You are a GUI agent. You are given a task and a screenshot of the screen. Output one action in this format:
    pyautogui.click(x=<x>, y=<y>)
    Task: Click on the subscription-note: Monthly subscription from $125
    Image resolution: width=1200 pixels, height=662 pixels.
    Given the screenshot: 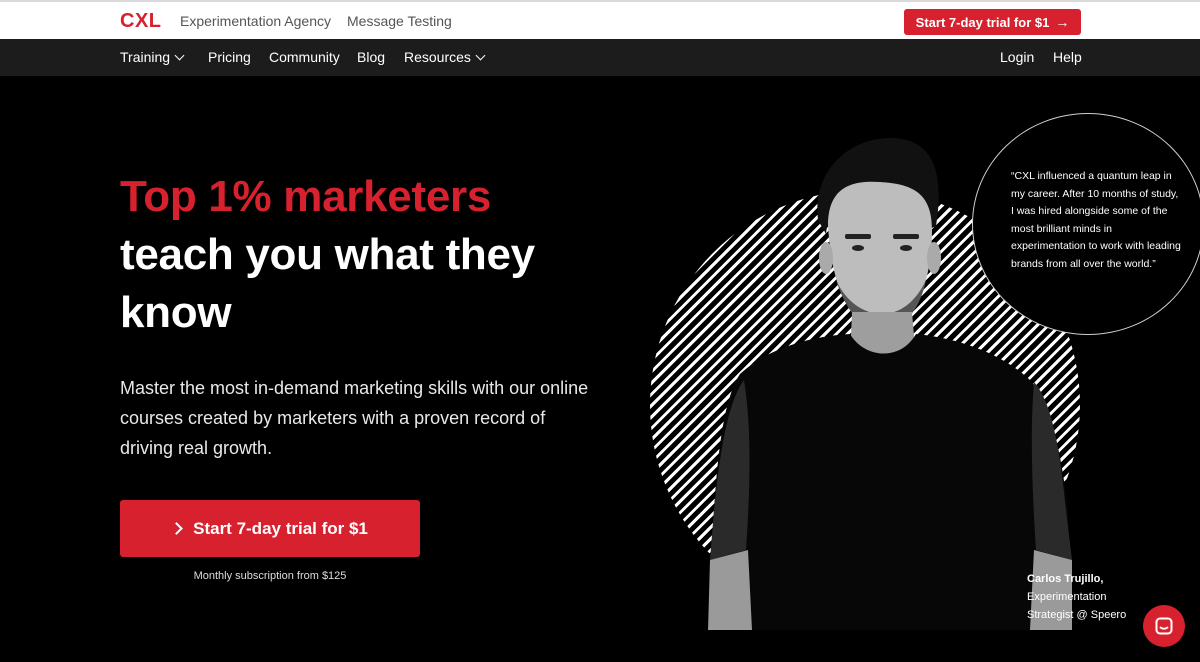 What is the action you would take?
    pyautogui.click(x=270, y=576)
    